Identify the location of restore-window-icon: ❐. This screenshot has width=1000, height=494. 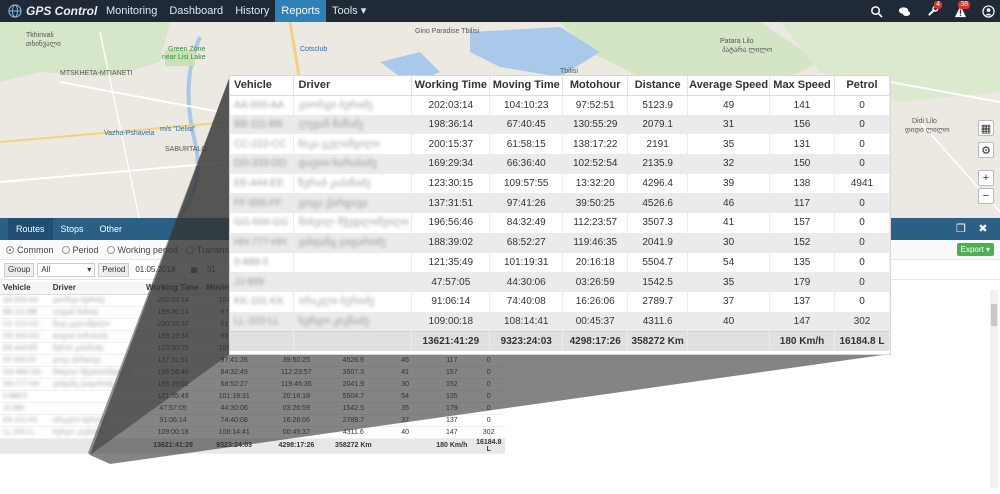
(961, 229).